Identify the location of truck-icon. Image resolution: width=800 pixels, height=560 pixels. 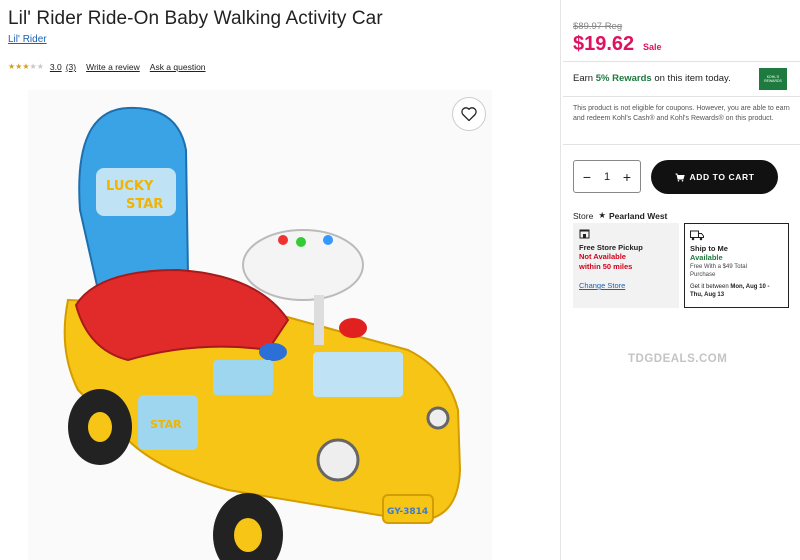
(736, 236).